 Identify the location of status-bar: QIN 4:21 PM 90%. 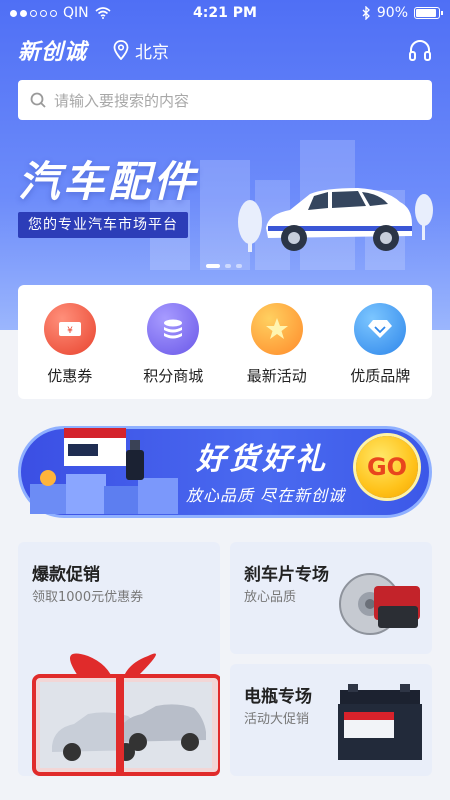
(225, 13).